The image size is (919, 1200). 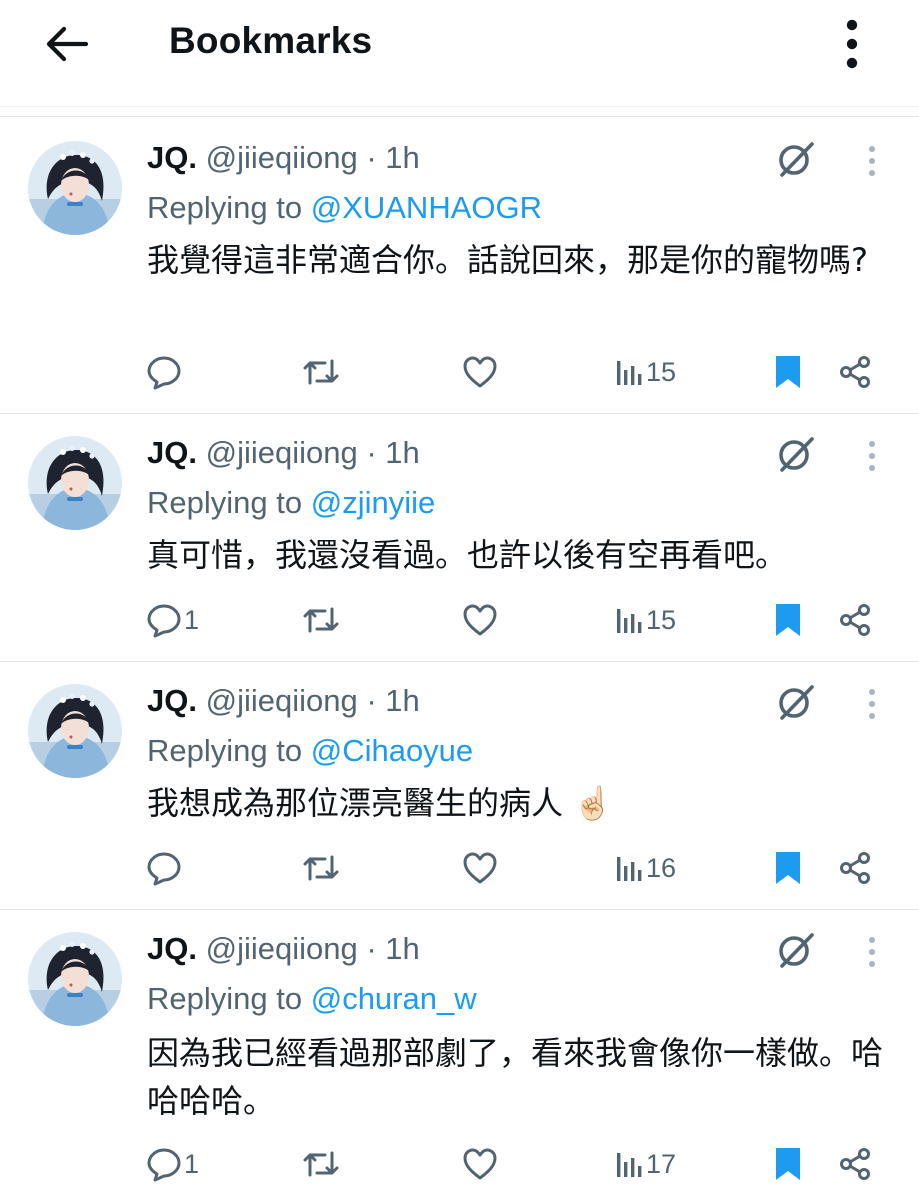 What do you see at coordinates (661, 867) in the screenshot?
I see `view-count: 16` at bounding box center [661, 867].